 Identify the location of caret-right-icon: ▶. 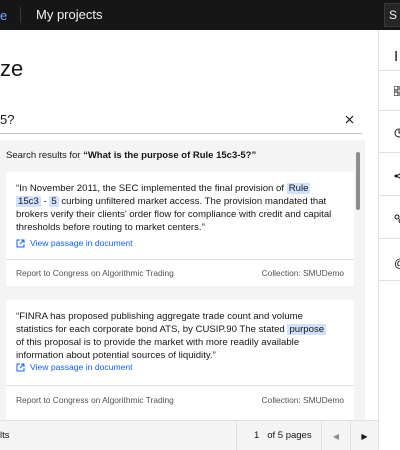
(364, 436).